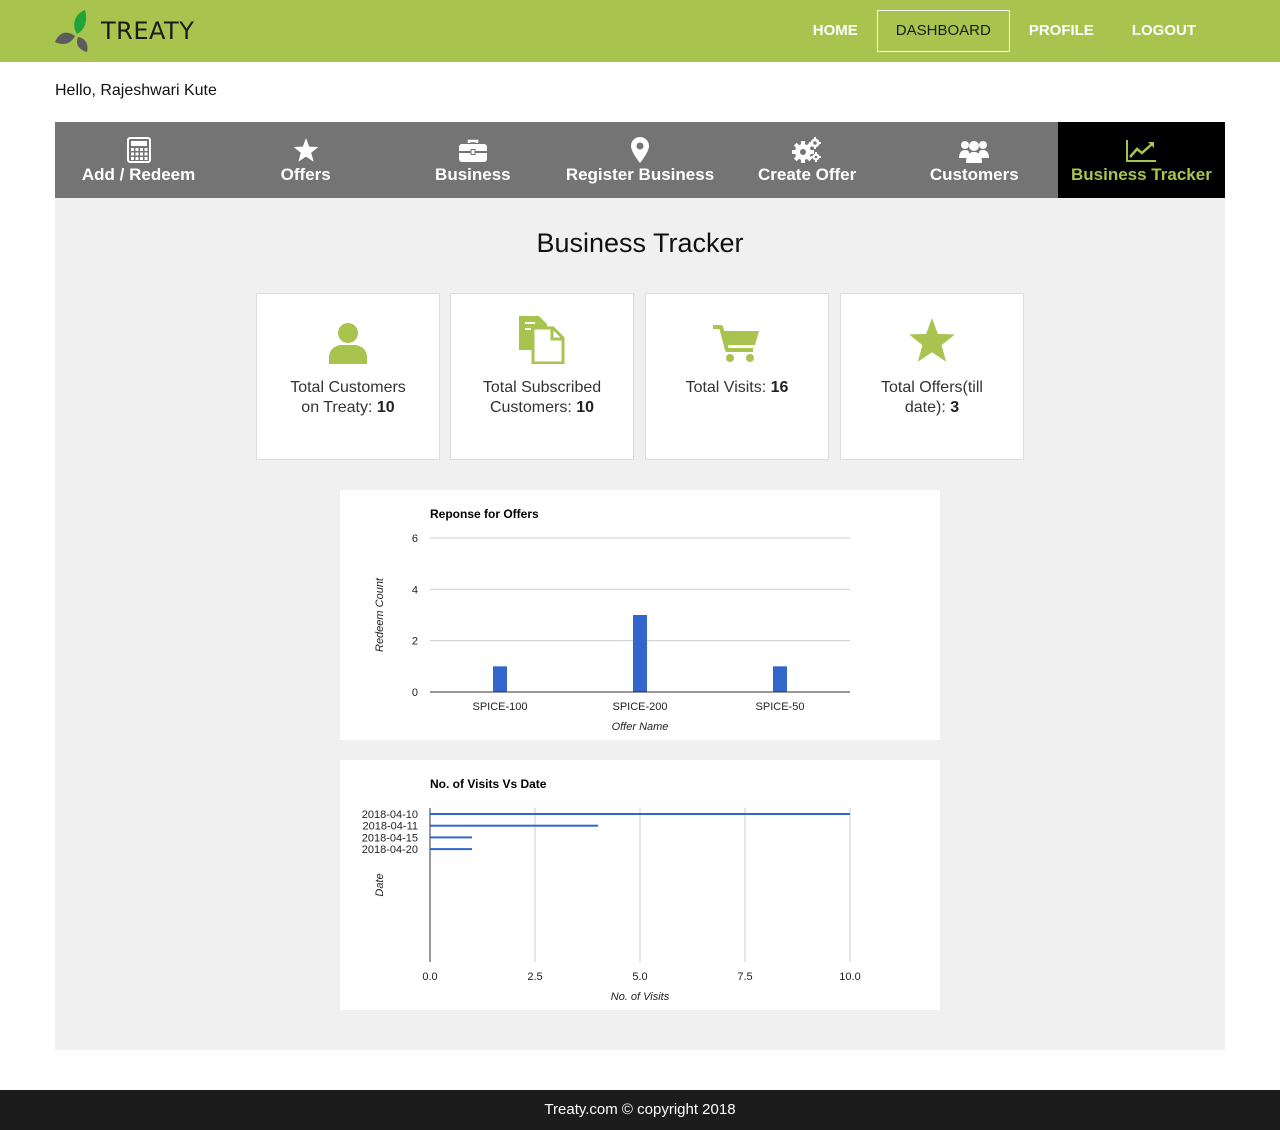 The height and width of the screenshot is (1130, 1280). What do you see at coordinates (415, 693) in the screenshot?
I see `y-tick-label: 0` at bounding box center [415, 693].